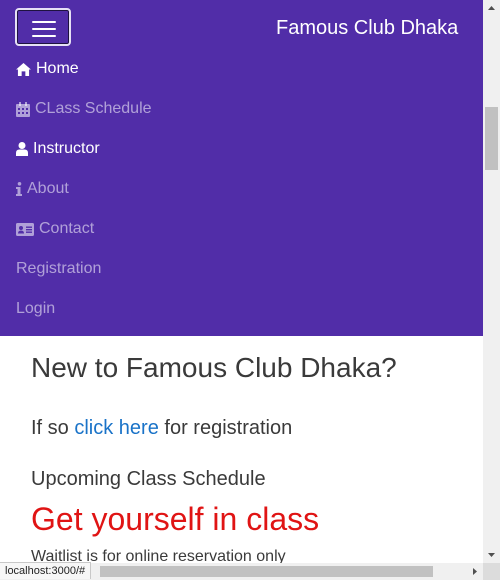 Image resolution: width=500 pixels, height=580 pixels. What do you see at coordinates (48, 188) in the screenshot?
I see `nav-item-label: About` at bounding box center [48, 188].